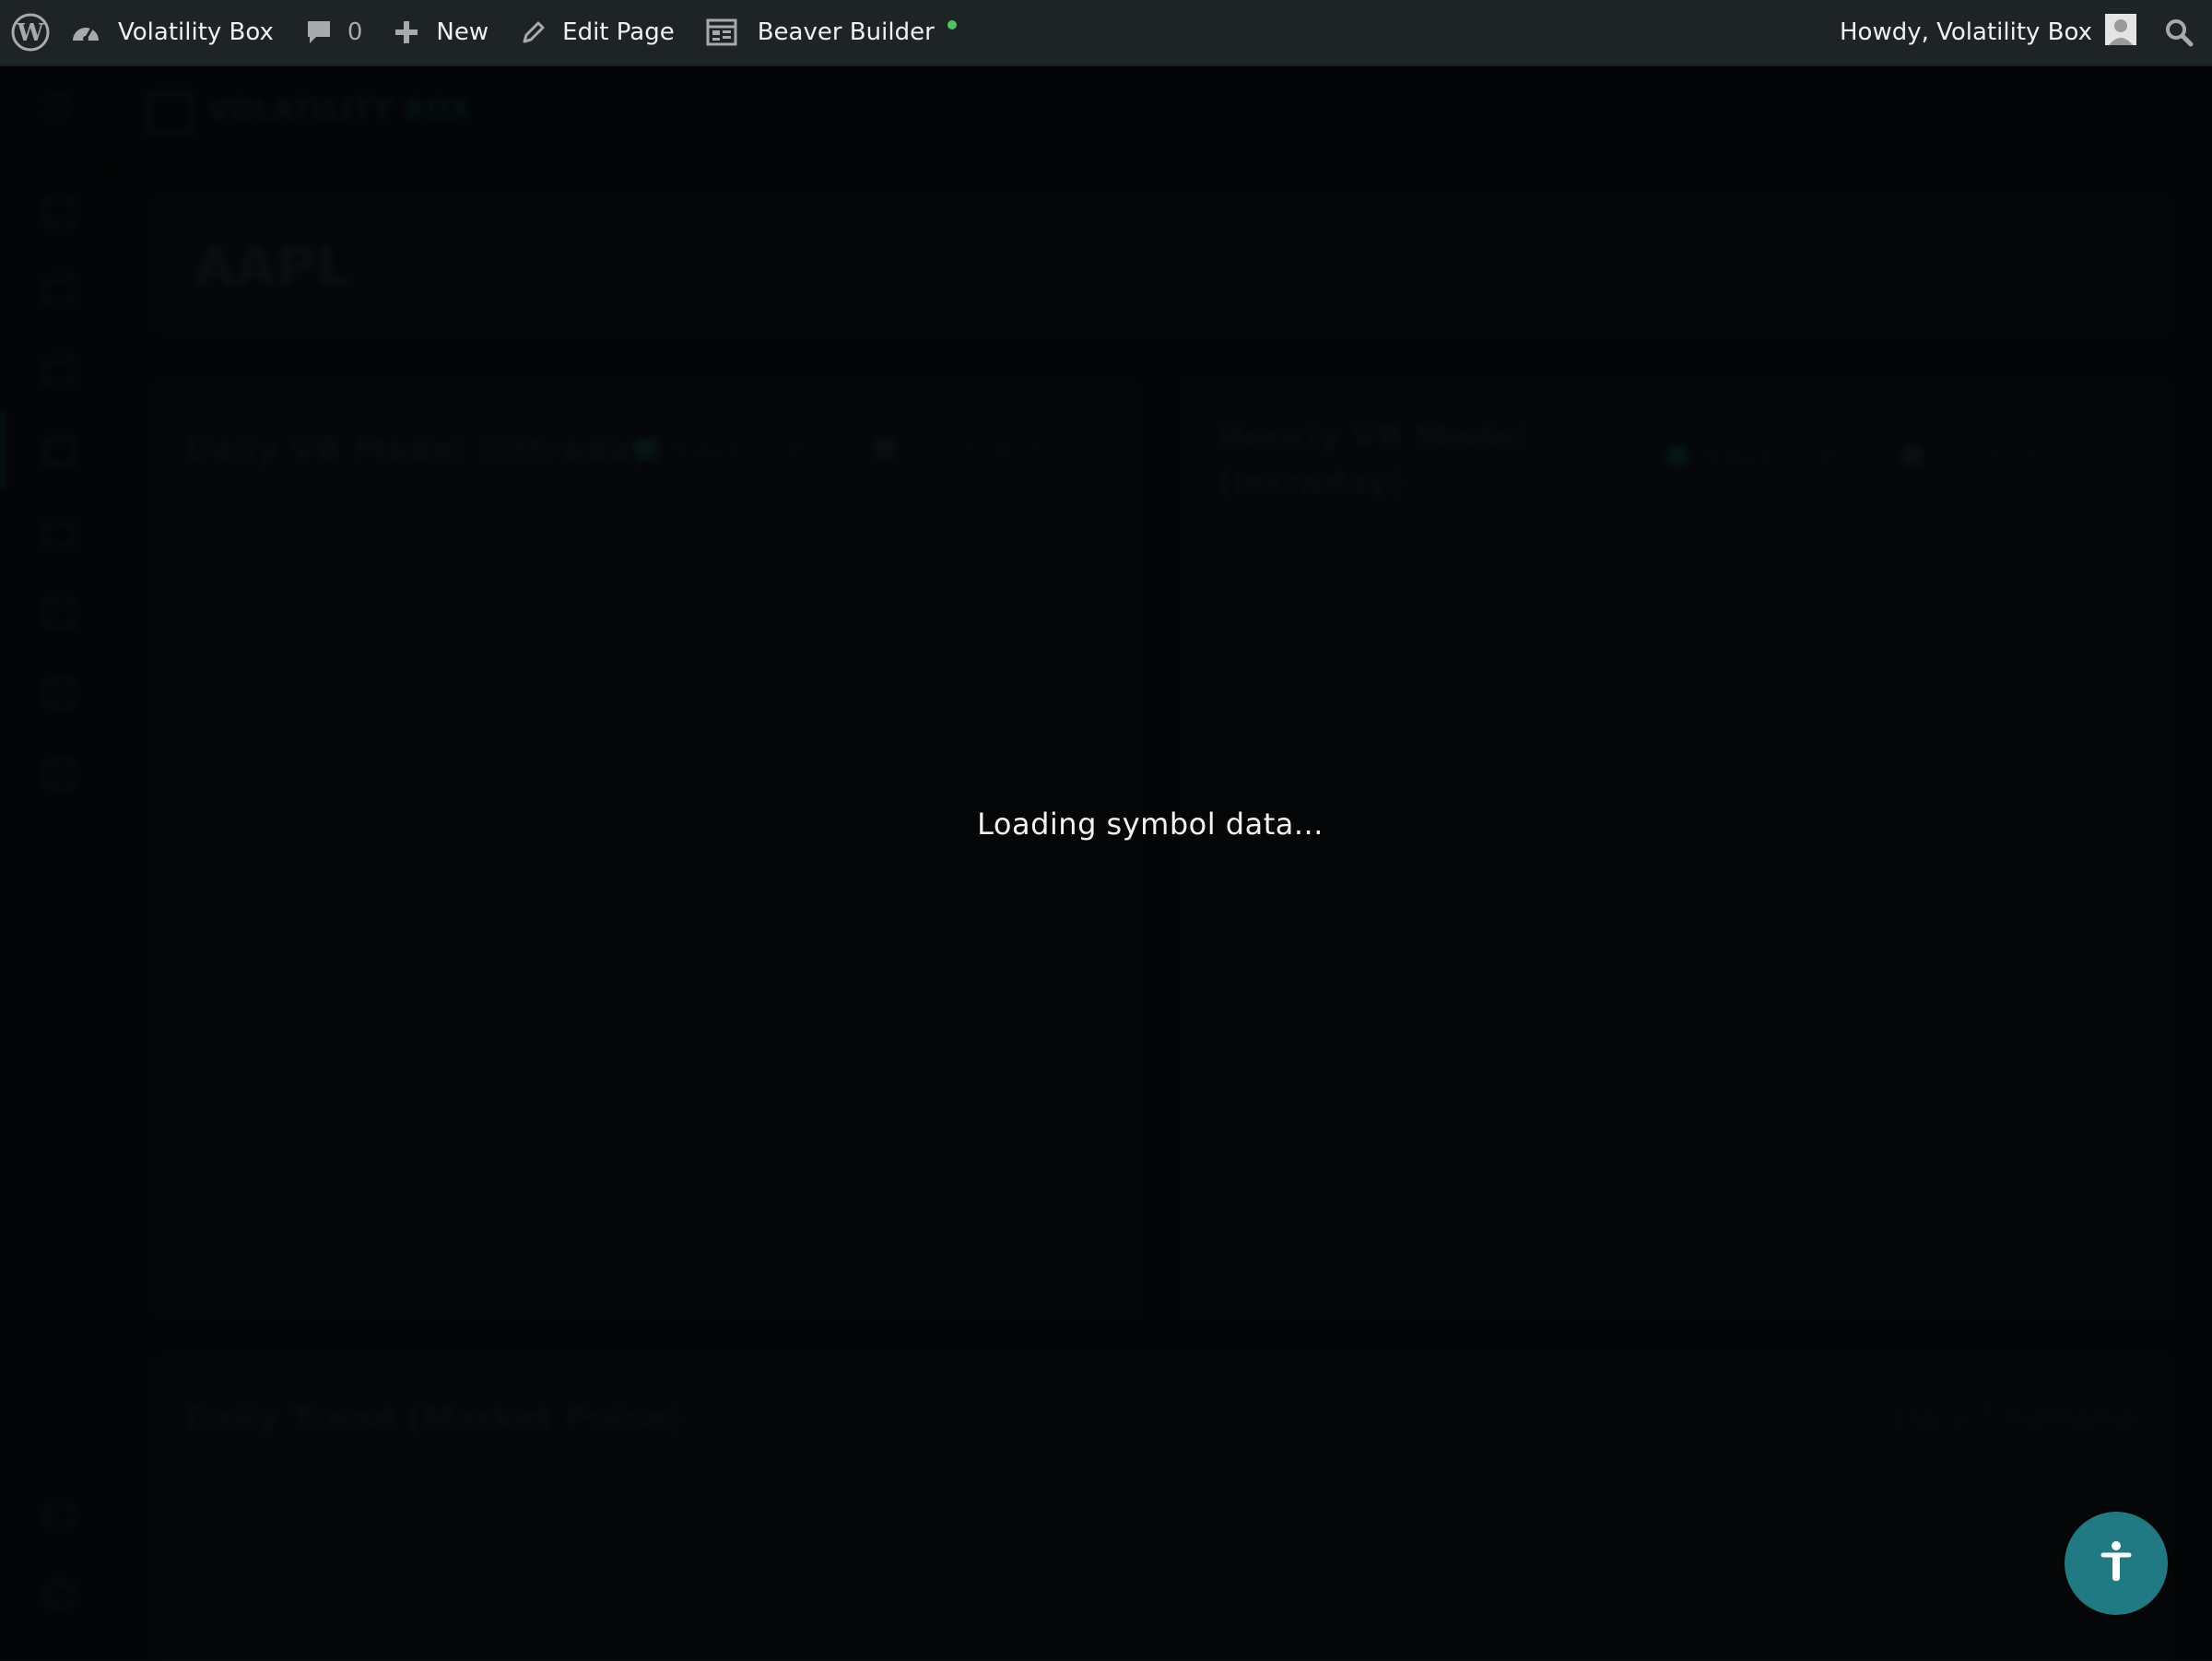 Image resolution: width=2212 pixels, height=1661 pixels. I want to click on wordpress-menu: W, so click(35, 32).